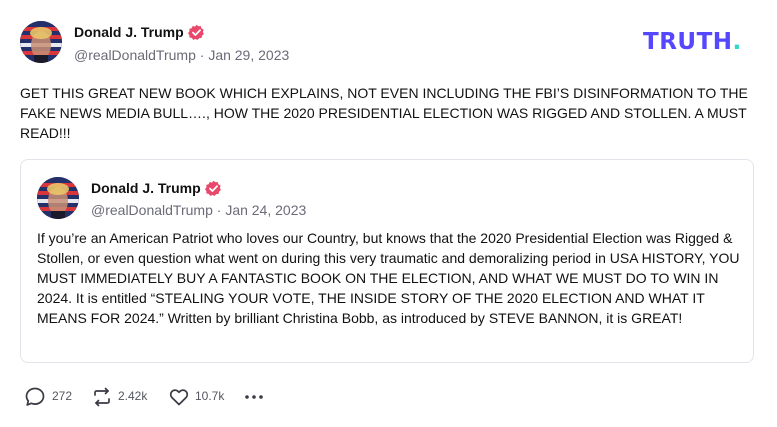 The height and width of the screenshot is (427, 777). Describe the element at coordinates (265, 210) in the screenshot. I see `quoted-post-date: Jan 24, 2023` at that location.